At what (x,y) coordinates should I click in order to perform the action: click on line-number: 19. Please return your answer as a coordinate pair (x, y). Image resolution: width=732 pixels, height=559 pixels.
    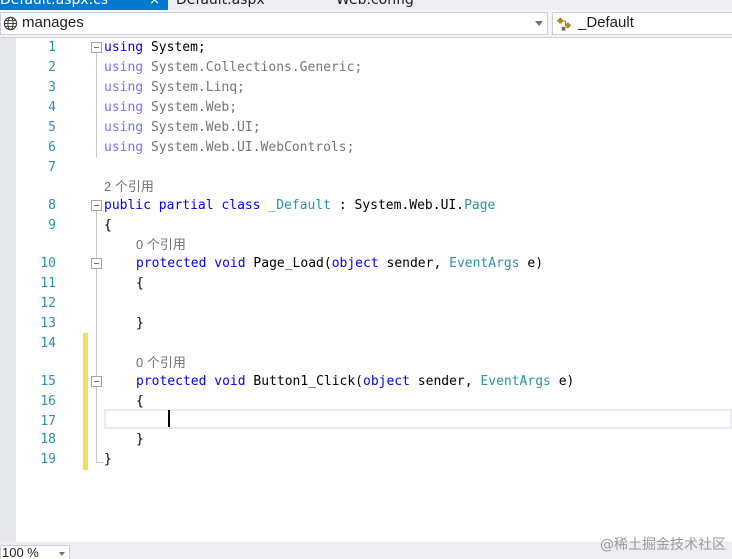
    Looking at the image, I should click on (48, 459).